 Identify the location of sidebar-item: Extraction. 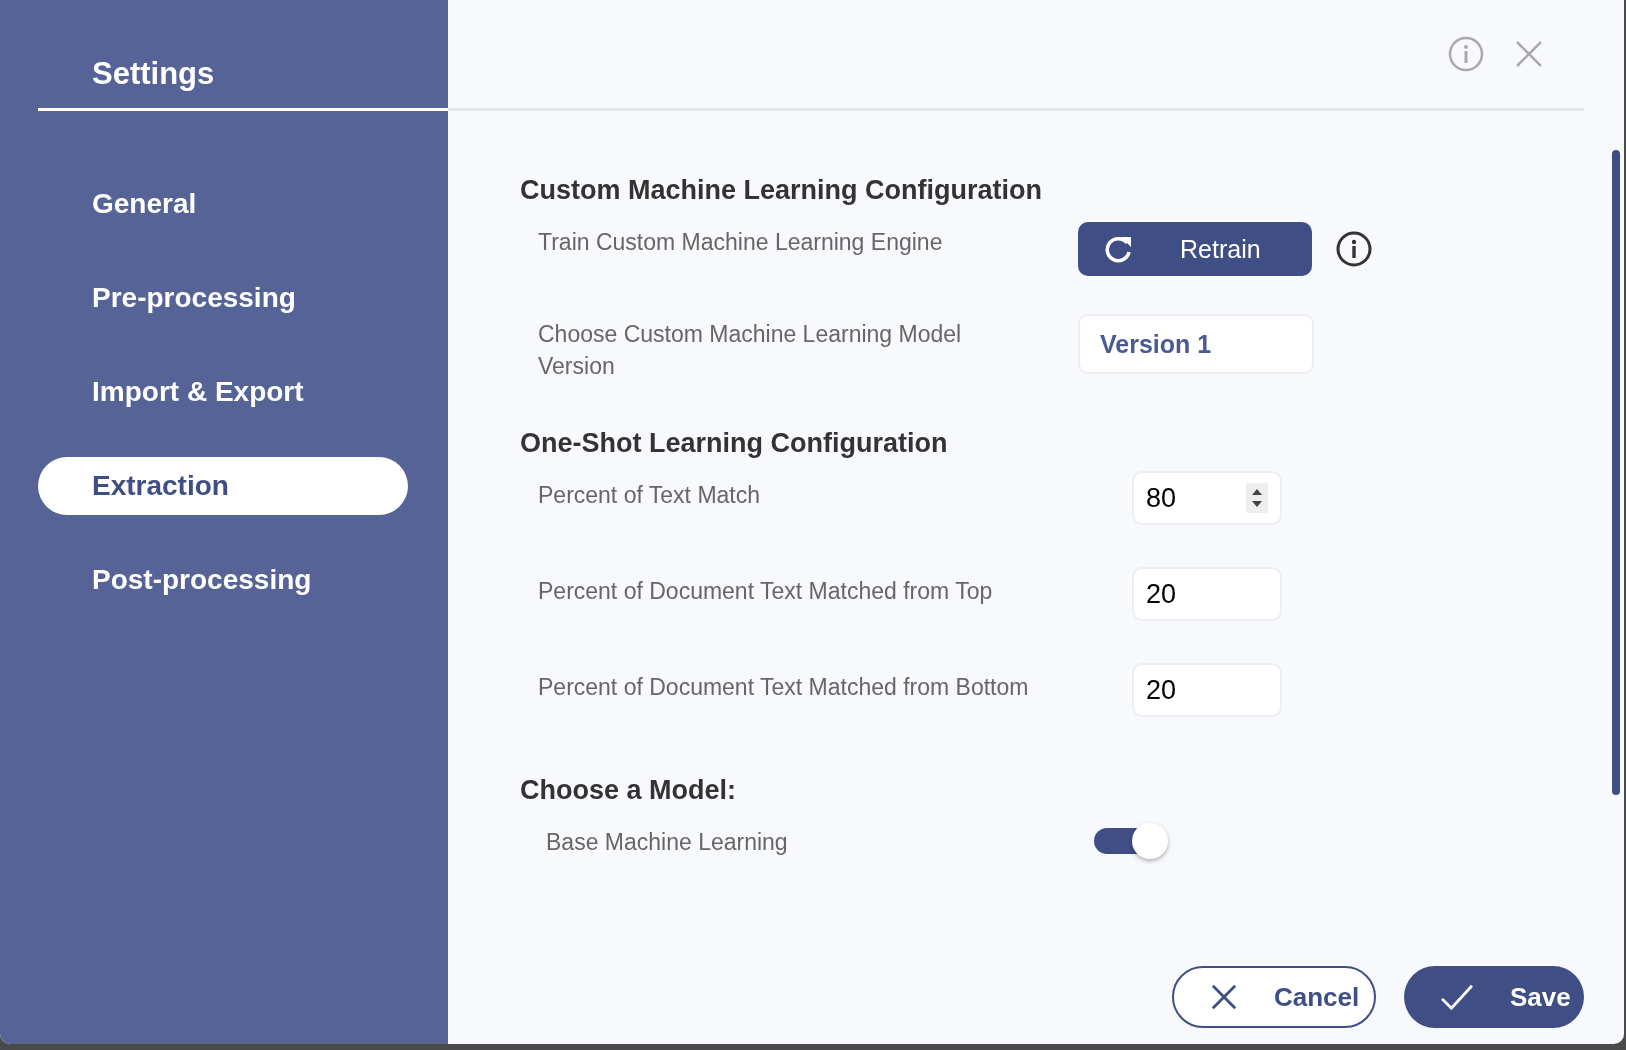
(223, 486).